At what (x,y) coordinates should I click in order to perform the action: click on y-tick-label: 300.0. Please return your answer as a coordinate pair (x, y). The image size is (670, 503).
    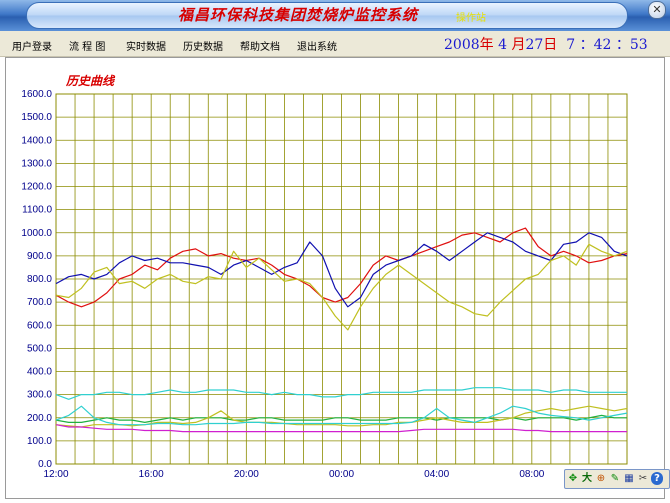
    Looking at the image, I should click on (39, 395).